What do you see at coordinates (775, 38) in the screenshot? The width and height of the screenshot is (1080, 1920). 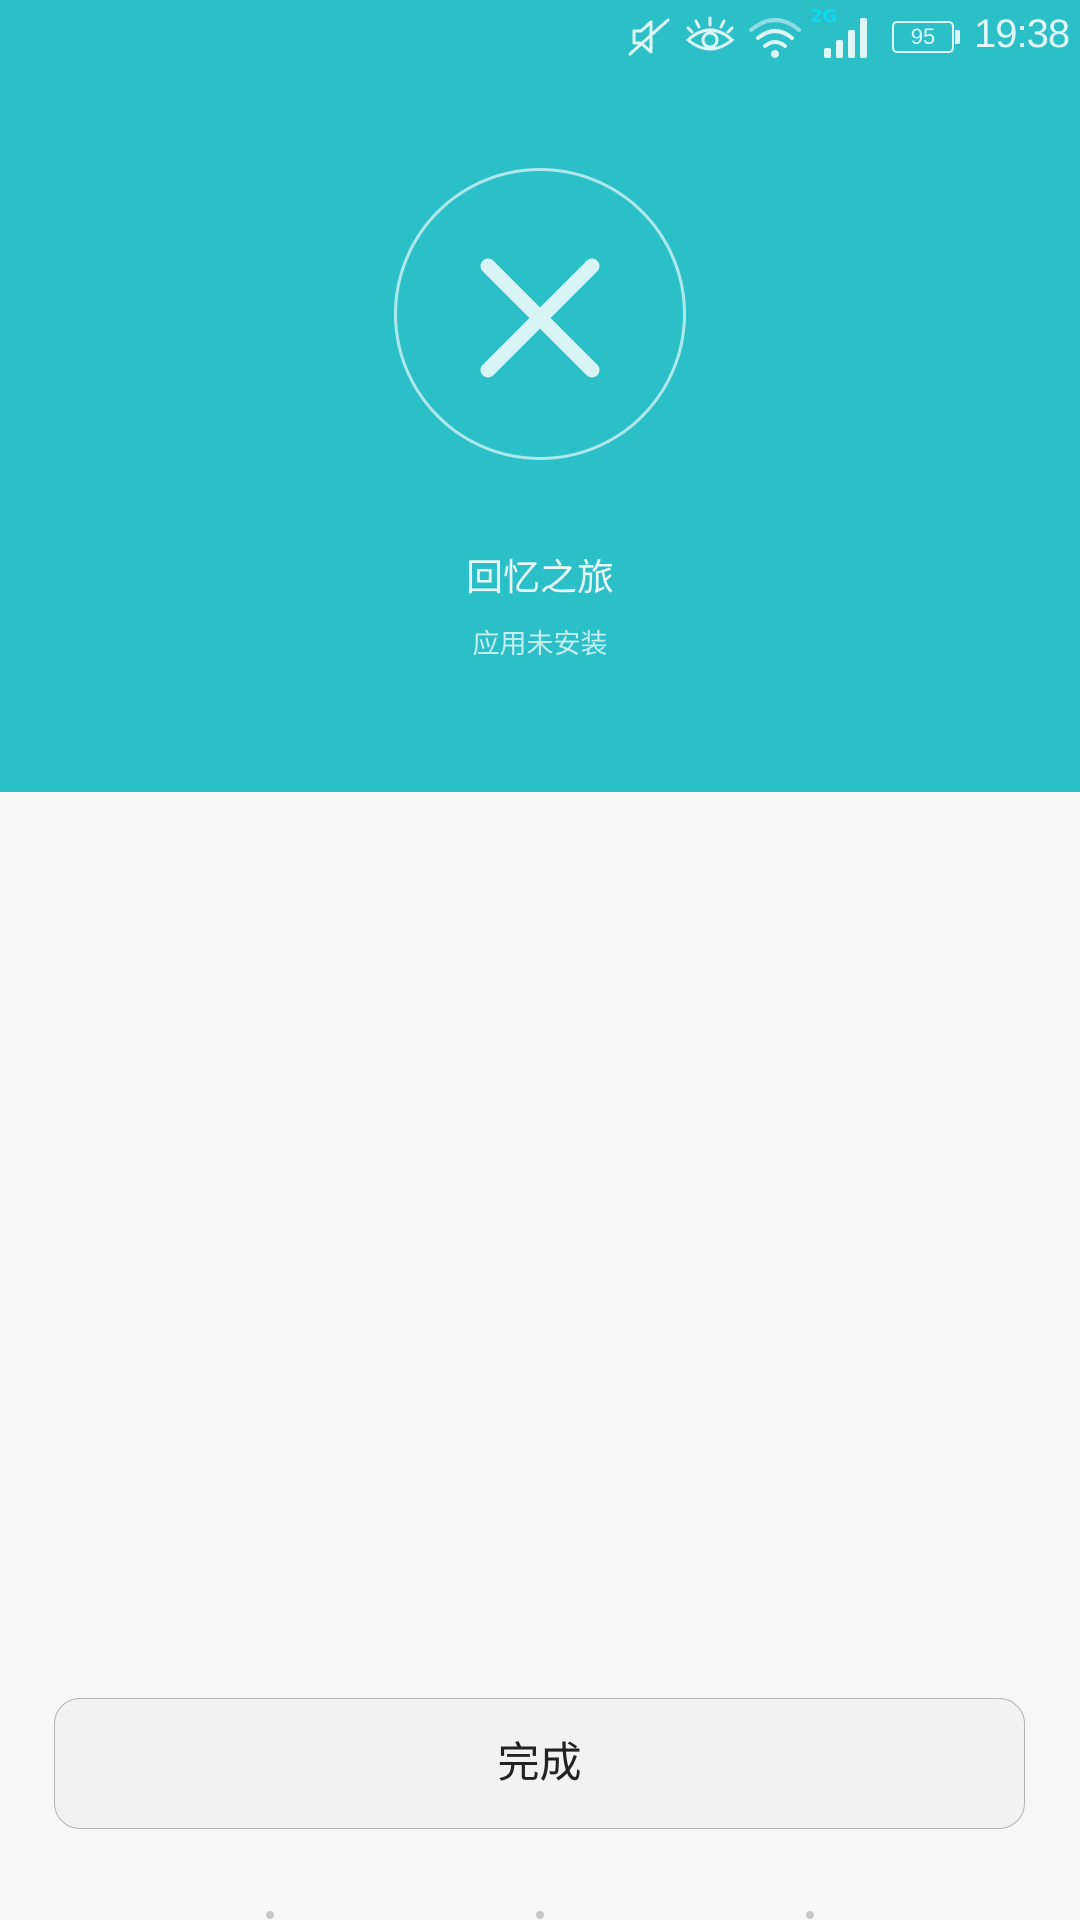 I see `wifi-icon` at bounding box center [775, 38].